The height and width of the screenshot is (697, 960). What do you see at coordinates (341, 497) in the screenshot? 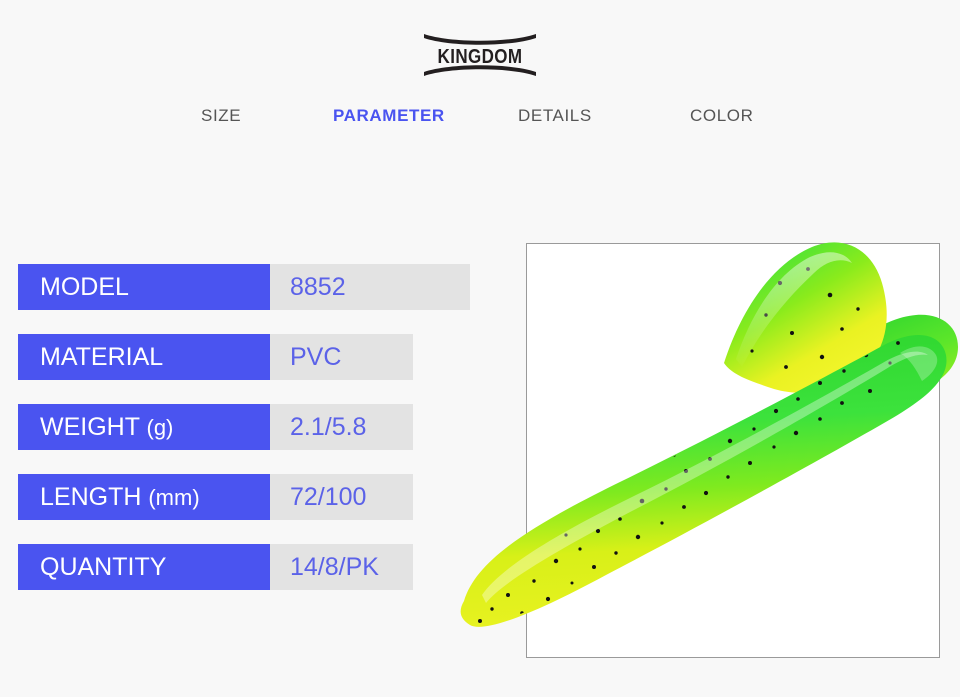
I see `spec-value-length: 72/100` at bounding box center [341, 497].